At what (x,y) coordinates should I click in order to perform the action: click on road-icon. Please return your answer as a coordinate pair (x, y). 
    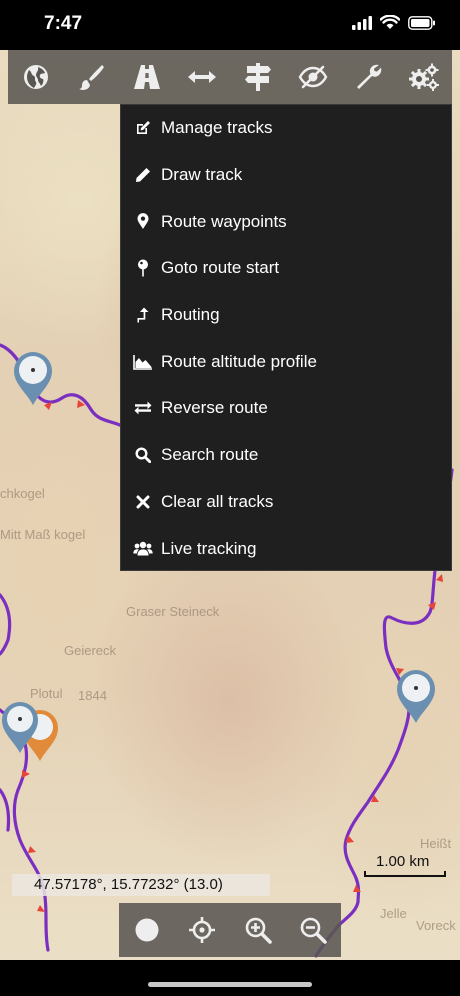
    Looking at the image, I should click on (147, 77).